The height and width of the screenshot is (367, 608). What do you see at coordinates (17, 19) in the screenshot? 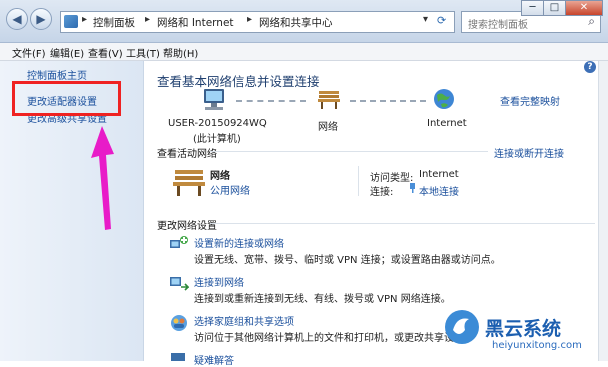
I see `back-button: ◀` at bounding box center [17, 19].